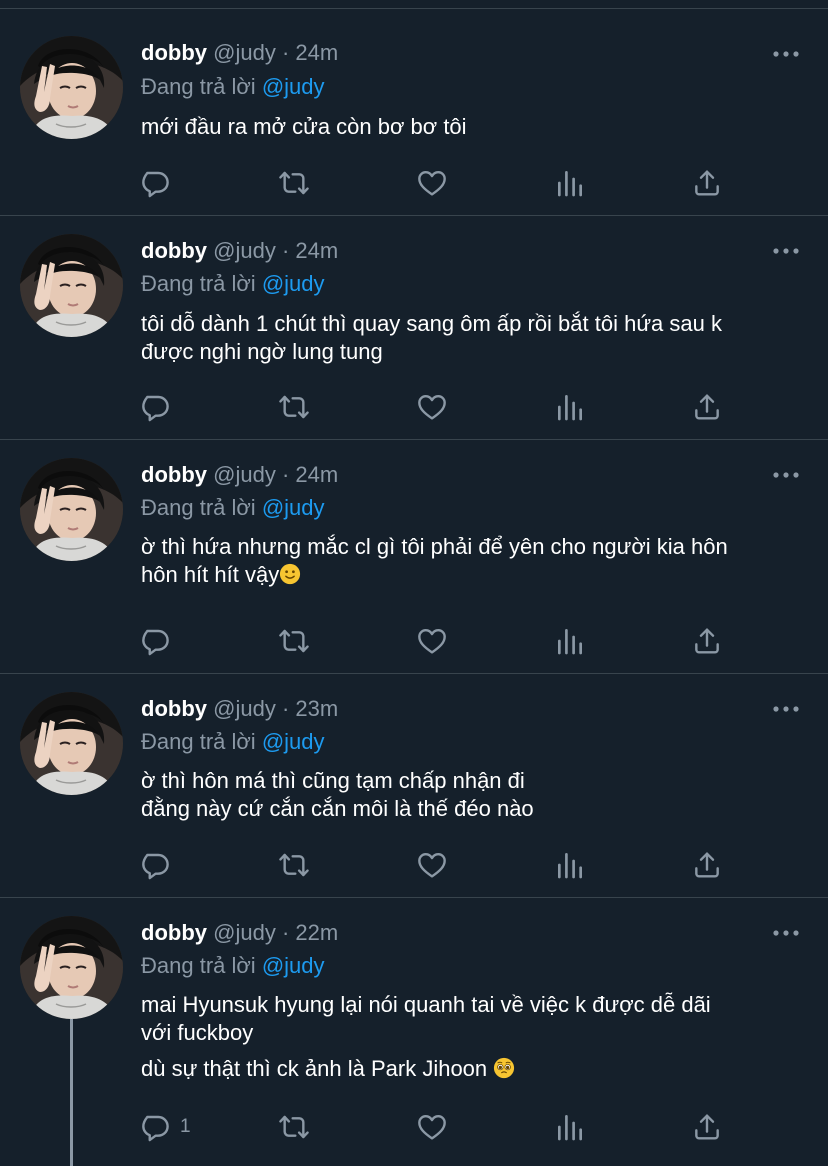  What do you see at coordinates (314, 1068) in the screenshot?
I see `tweet-line: dù sự thật thì ck ảnh là Park Jihoon` at bounding box center [314, 1068].